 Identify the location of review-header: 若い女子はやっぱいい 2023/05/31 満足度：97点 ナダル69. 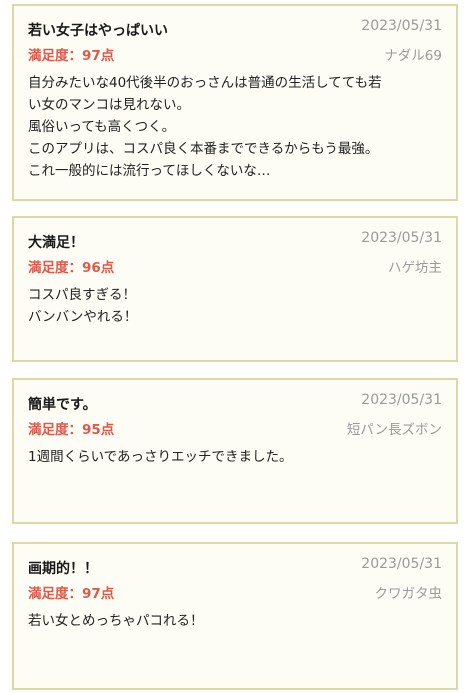
(235, 40).